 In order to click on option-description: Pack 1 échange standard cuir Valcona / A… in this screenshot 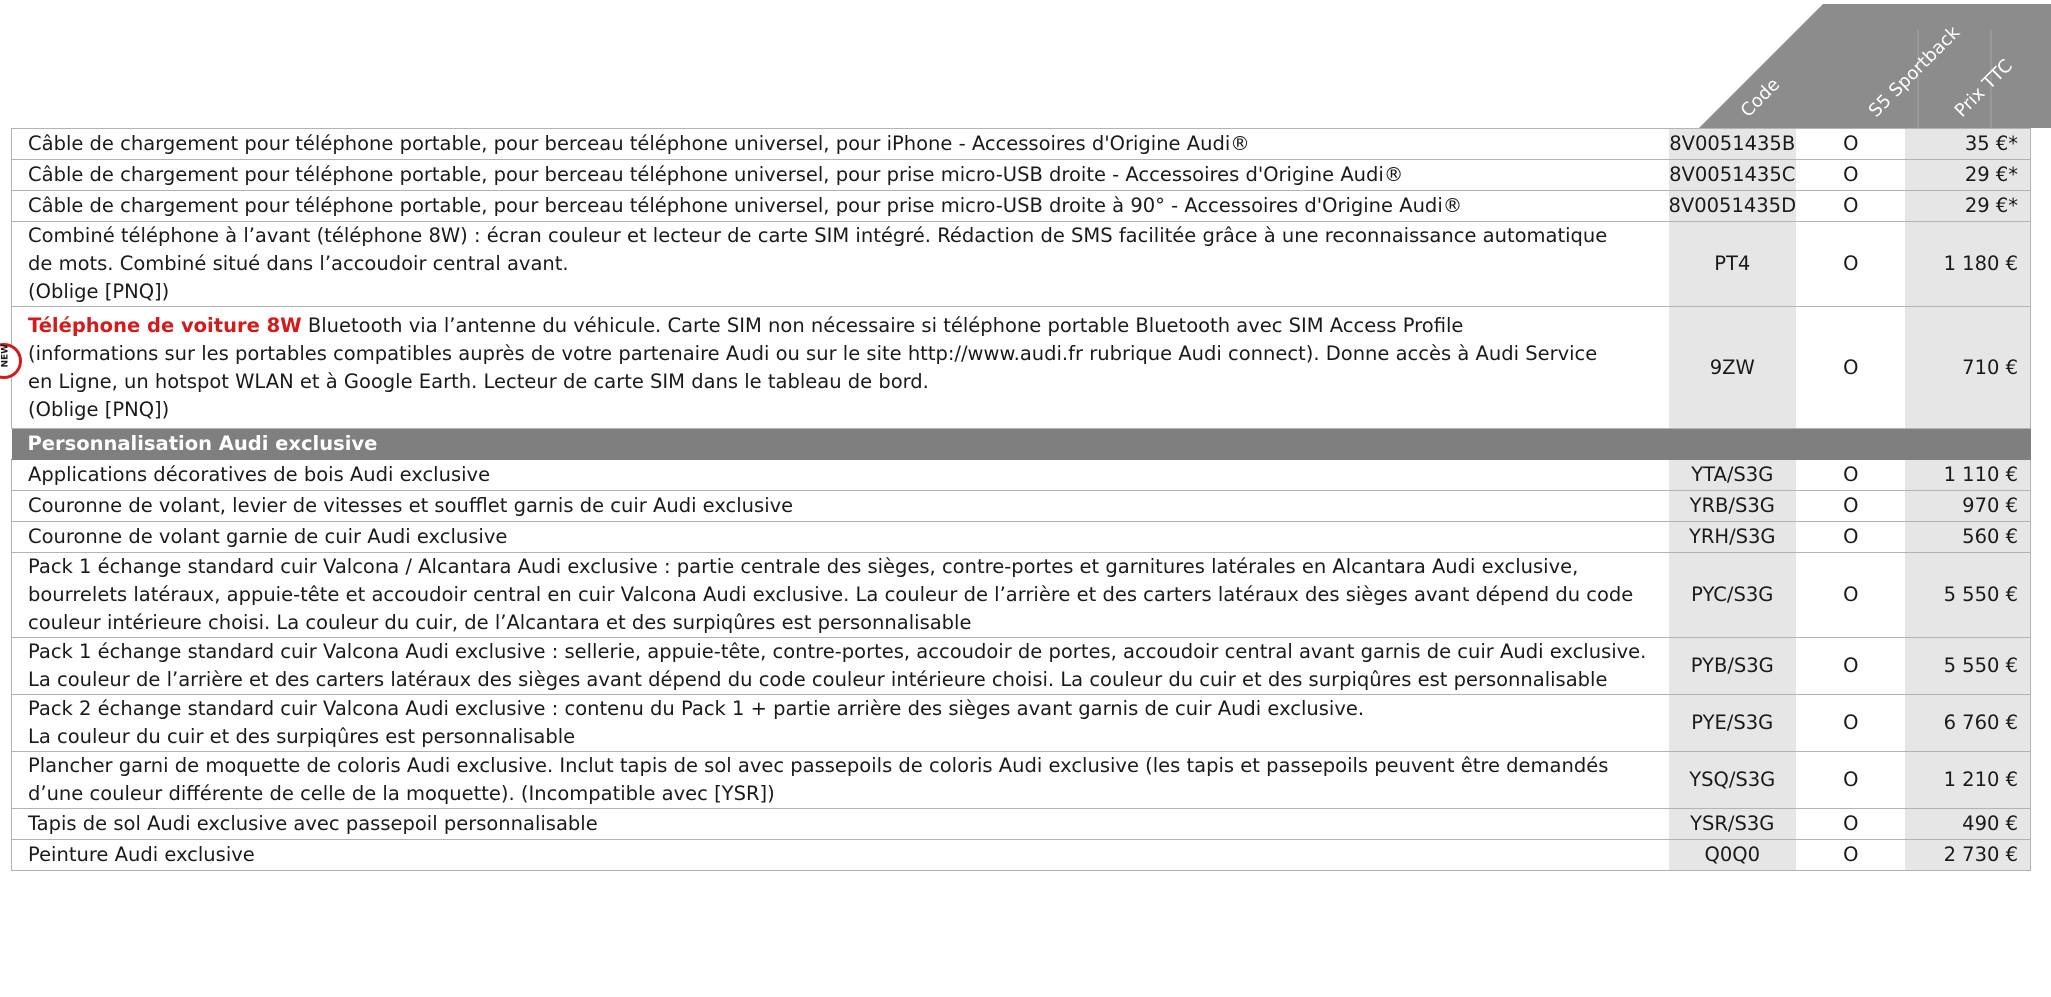, I will do `click(831, 594)`.